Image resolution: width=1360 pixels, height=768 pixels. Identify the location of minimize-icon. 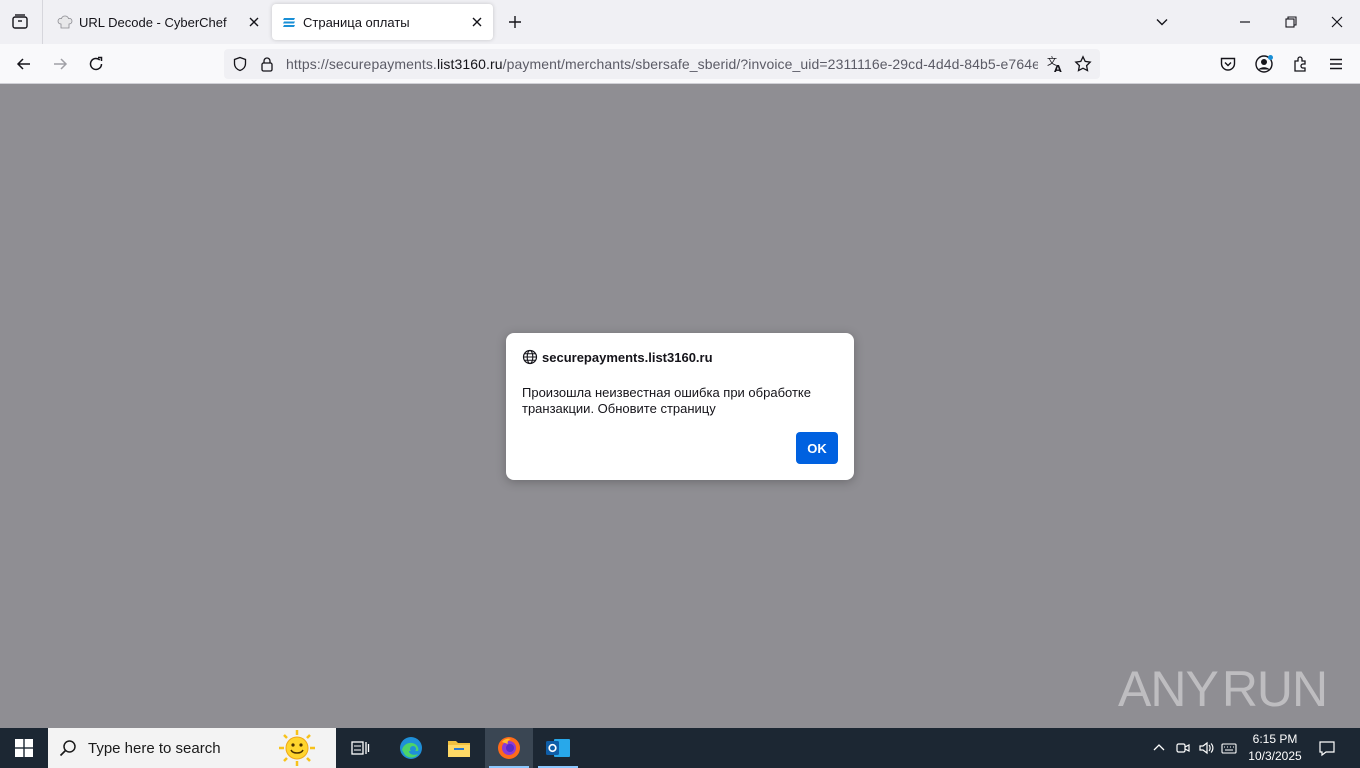
(1245, 22).